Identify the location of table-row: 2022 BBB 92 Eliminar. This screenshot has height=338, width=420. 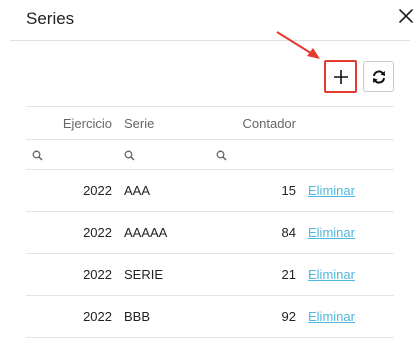
(210, 316).